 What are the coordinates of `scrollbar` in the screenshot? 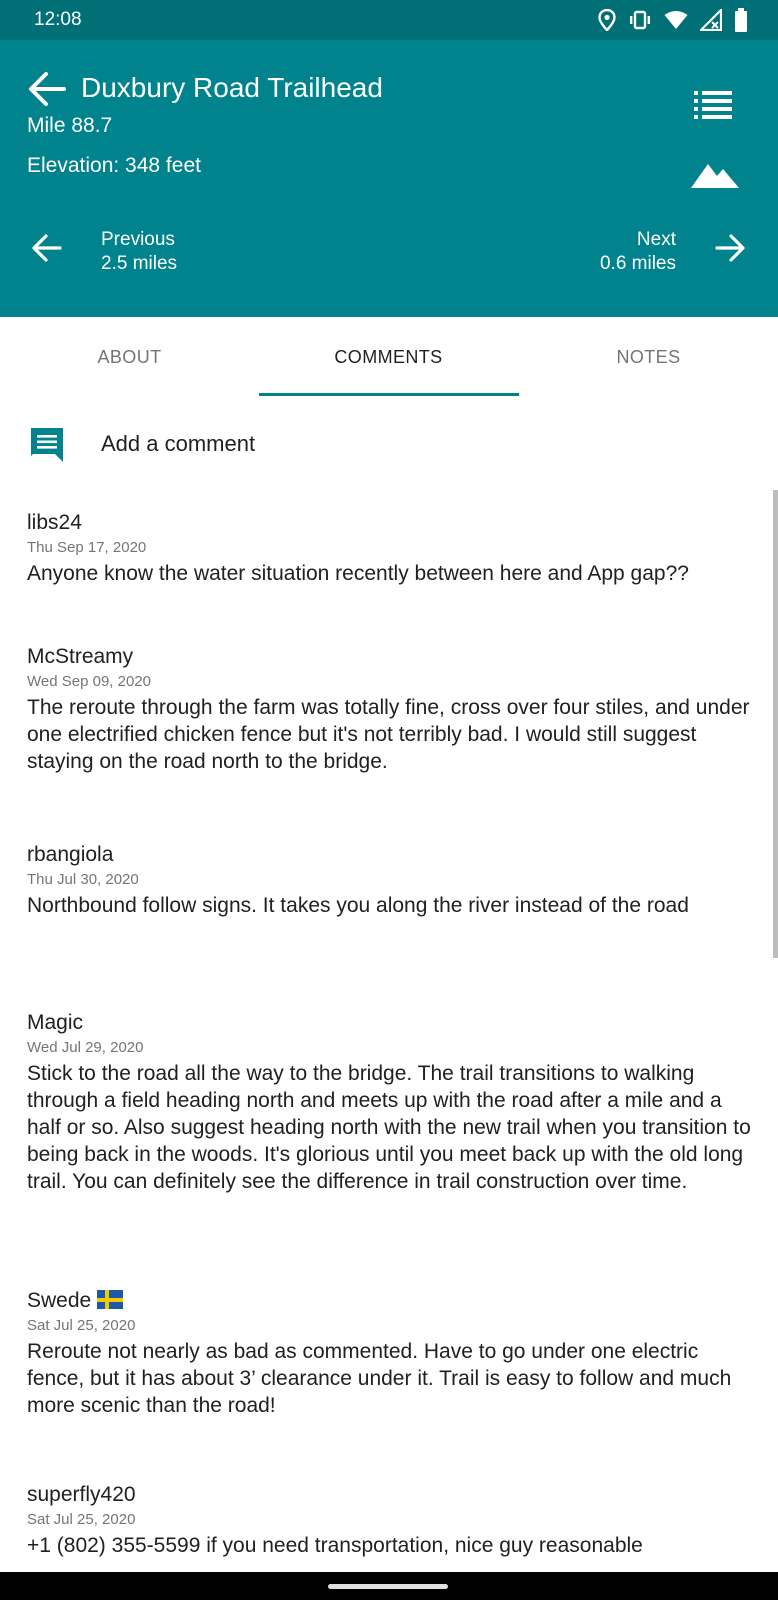 It's located at (775, 724).